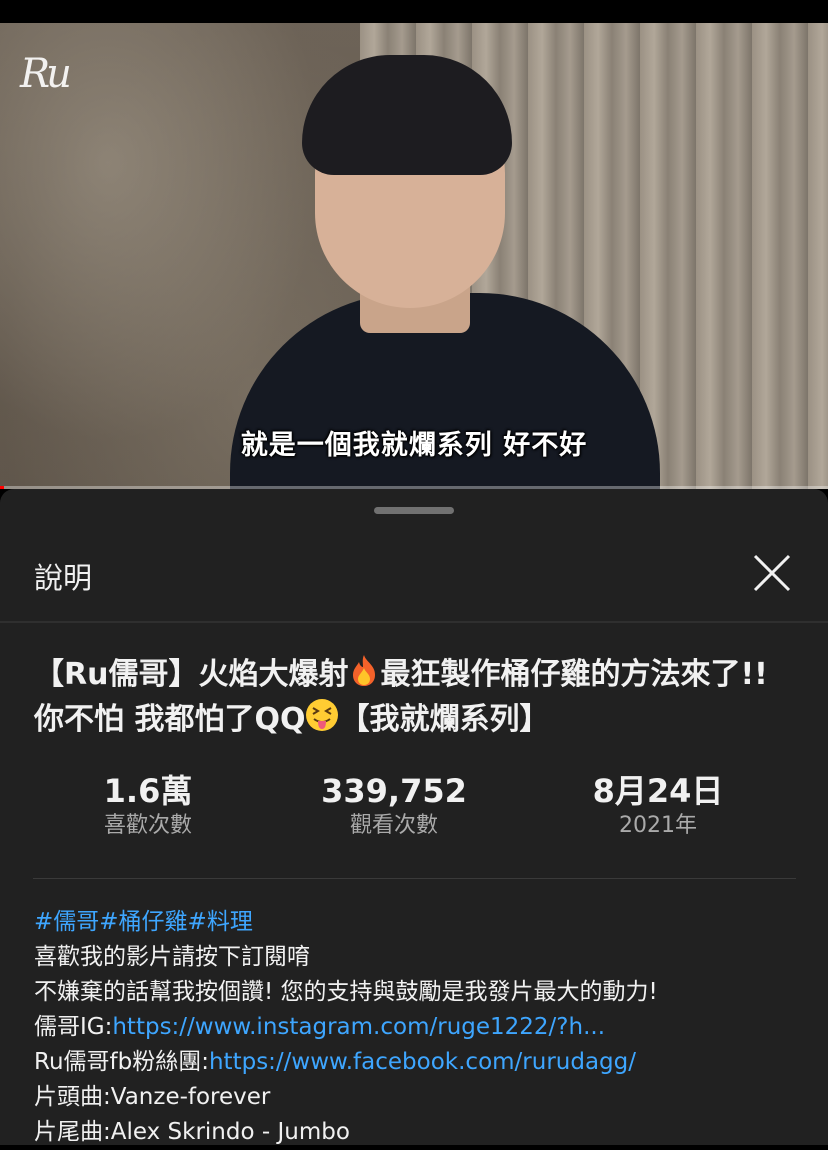 This screenshot has width=828, height=1150. What do you see at coordinates (322, 720) in the screenshot?
I see `squinting-tongue-emoji-icon` at bounding box center [322, 720].